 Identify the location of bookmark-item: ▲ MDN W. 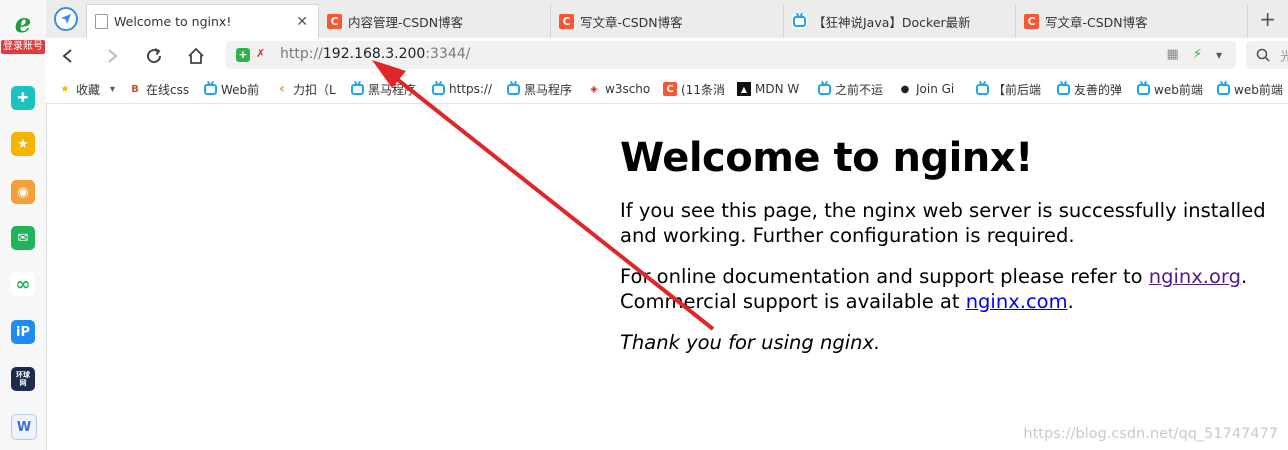
(771, 89).